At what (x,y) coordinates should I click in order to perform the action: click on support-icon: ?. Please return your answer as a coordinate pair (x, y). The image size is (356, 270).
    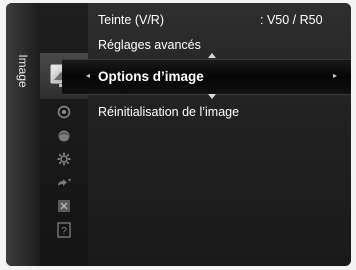
    Looking at the image, I should click on (64, 231).